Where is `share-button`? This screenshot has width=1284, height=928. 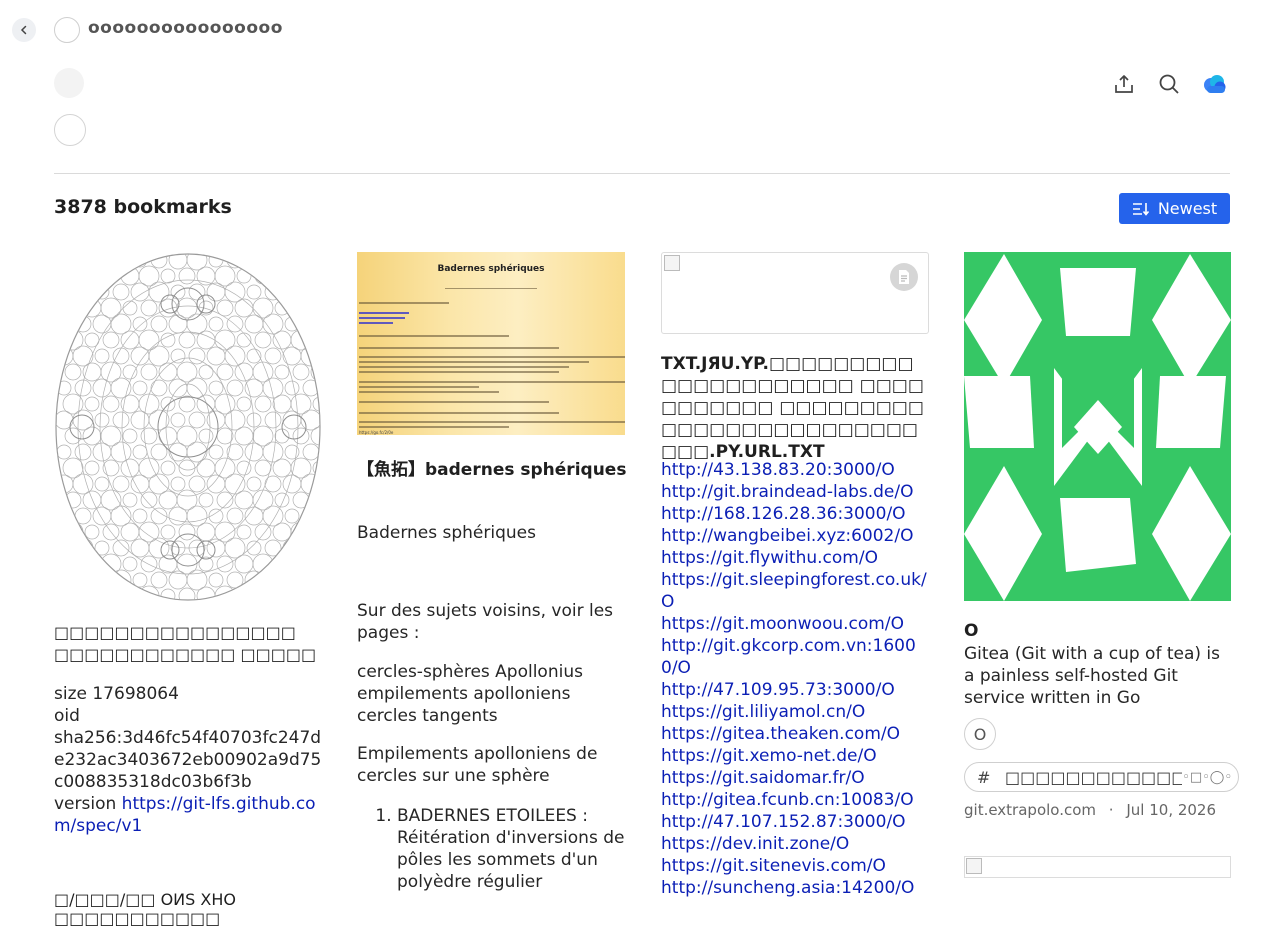
share-button is located at coordinates (1124, 84).